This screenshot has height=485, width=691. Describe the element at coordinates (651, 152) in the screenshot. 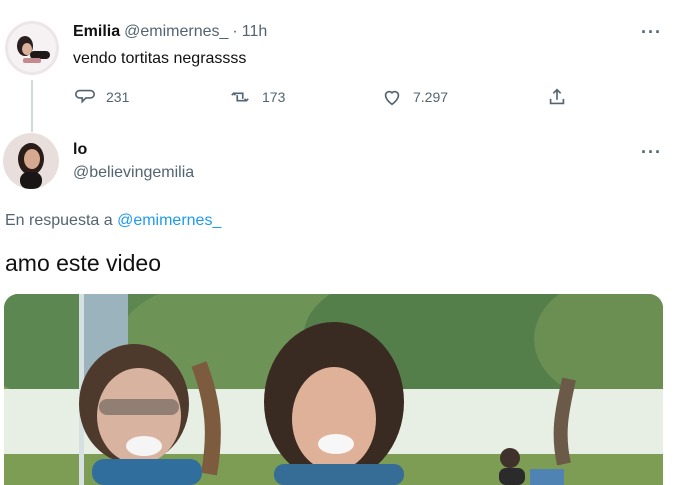

I see `reply-more-icon: ···` at that location.